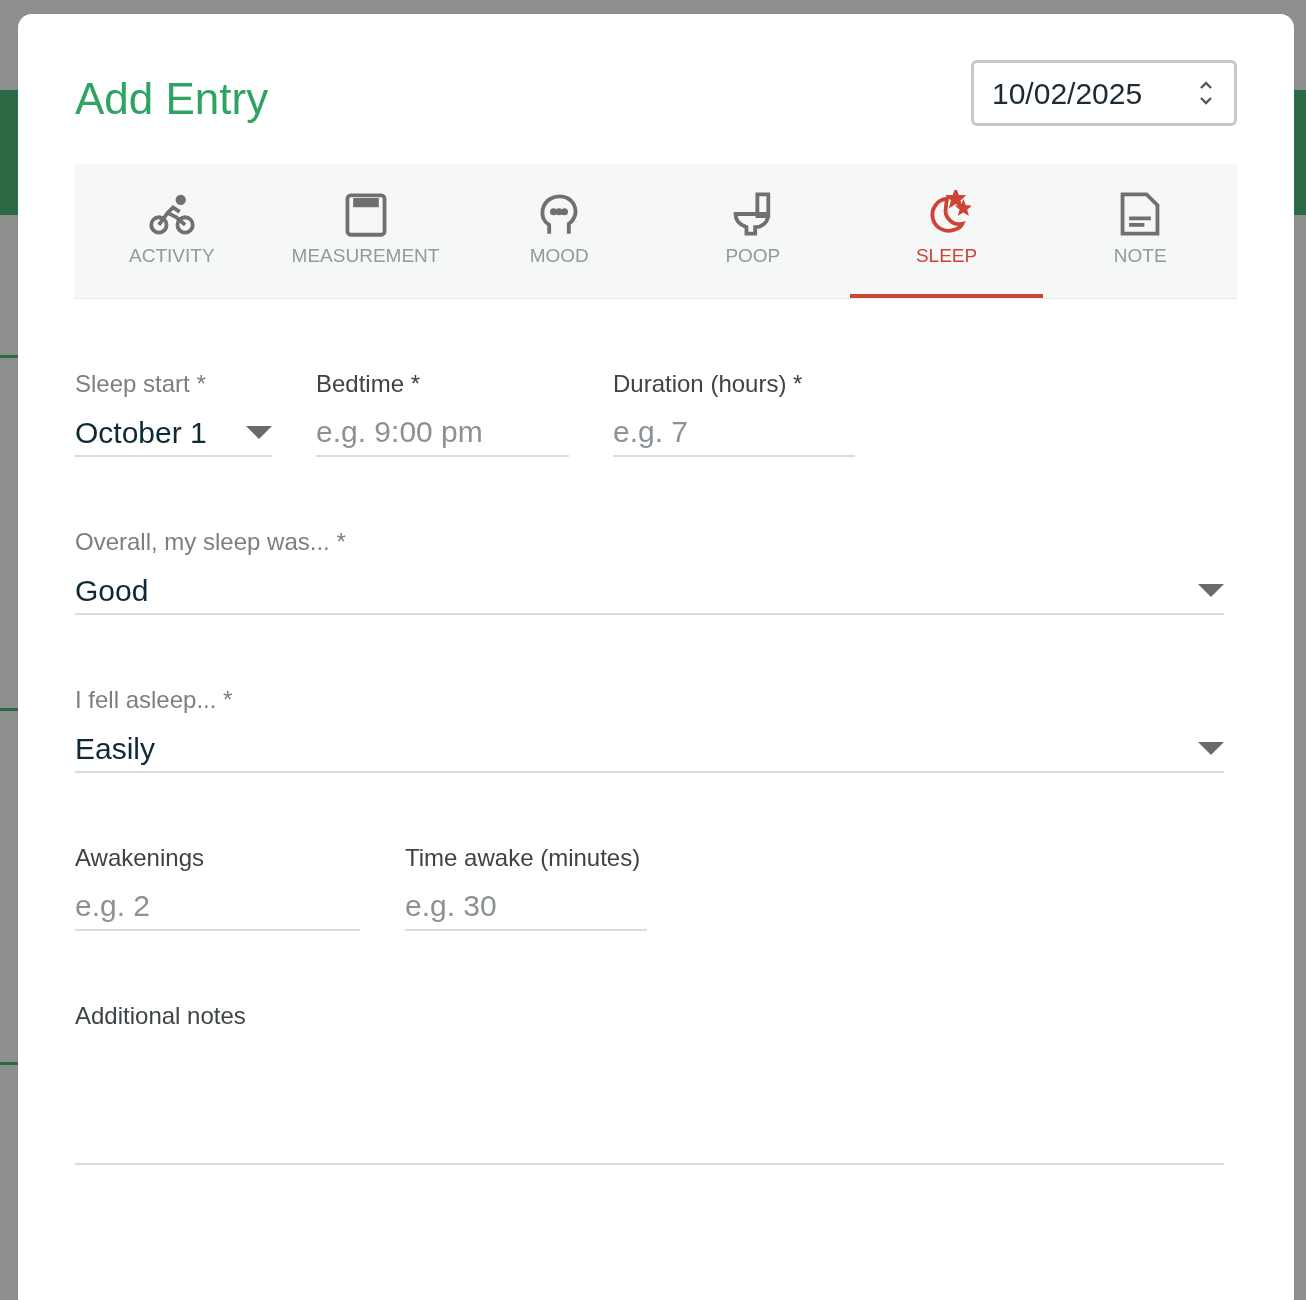 The height and width of the screenshot is (1300, 1306). I want to click on field-label: Additional notes, so click(161, 1016).